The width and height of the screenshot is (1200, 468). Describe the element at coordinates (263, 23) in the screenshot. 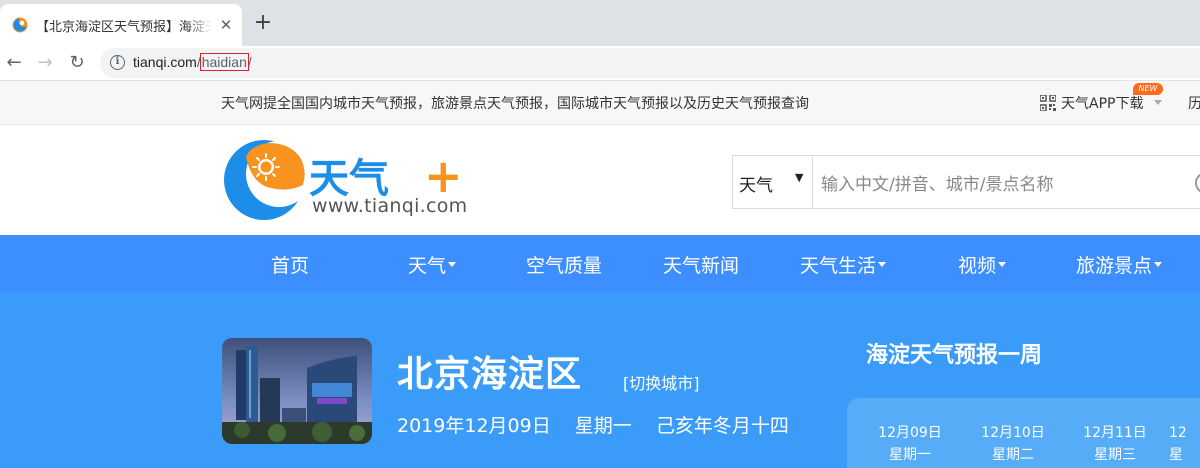

I see `new-tab-button: +` at that location.